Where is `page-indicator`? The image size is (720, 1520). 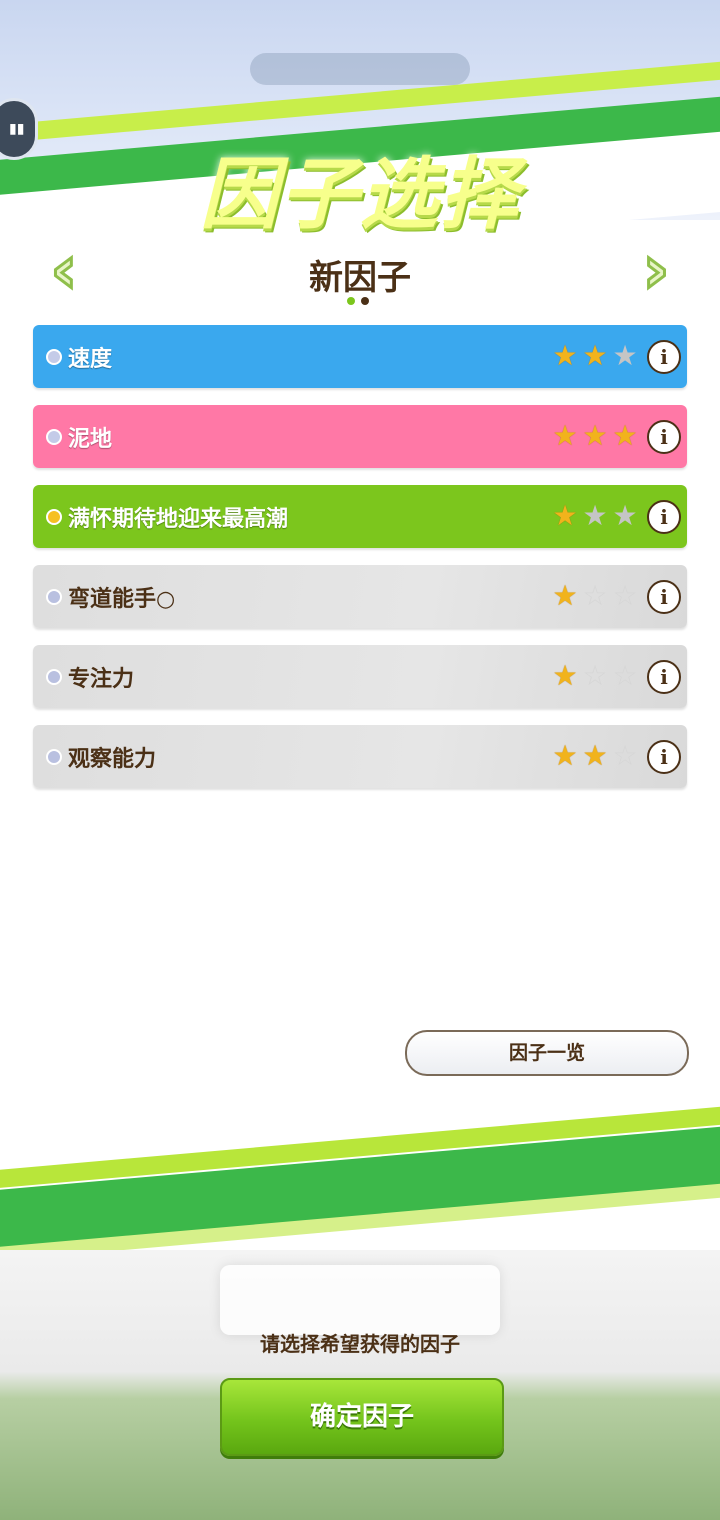
page-indicator is located at coordinates (358, 301).